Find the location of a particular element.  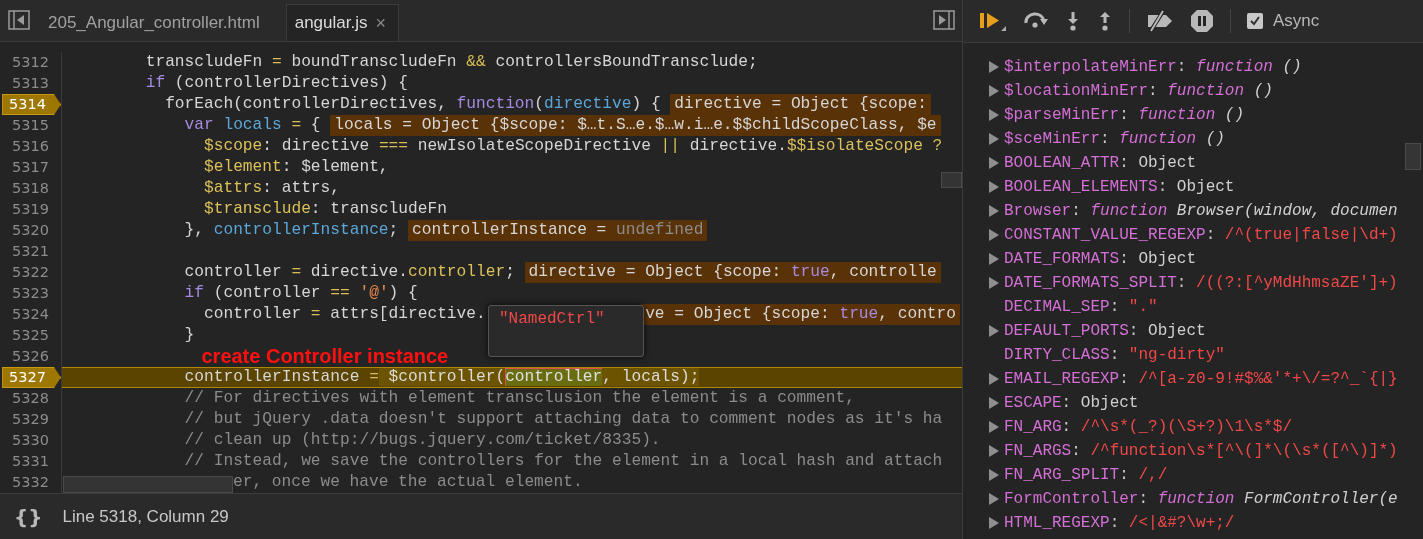

scope-entry: CONSTANT_VALUE_REGEXP: /^(true|false|\d+) is located at coordinates (1201, 235).